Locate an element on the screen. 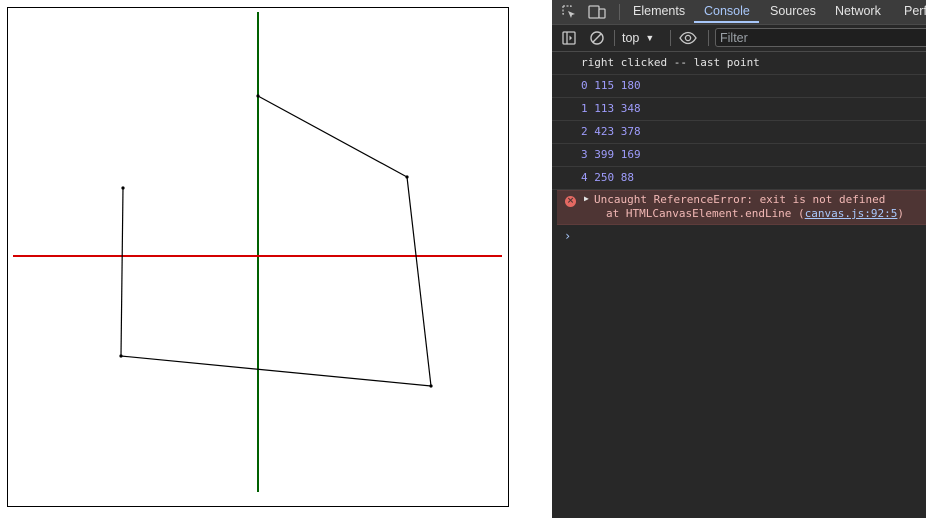  tab-performance: Perfo is located at coordinates (915, 12).